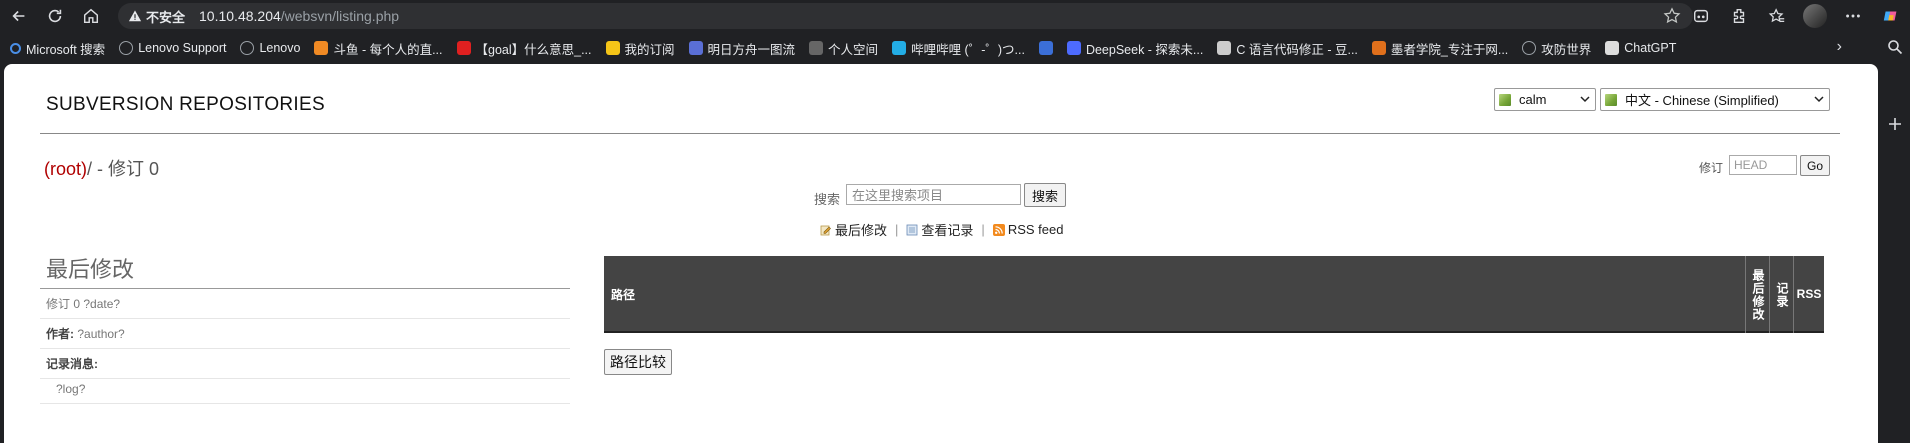 The height and width of the screenshot is (443, 1910). I want to click on column-header-log-text: 记录, so click(1782, 294).